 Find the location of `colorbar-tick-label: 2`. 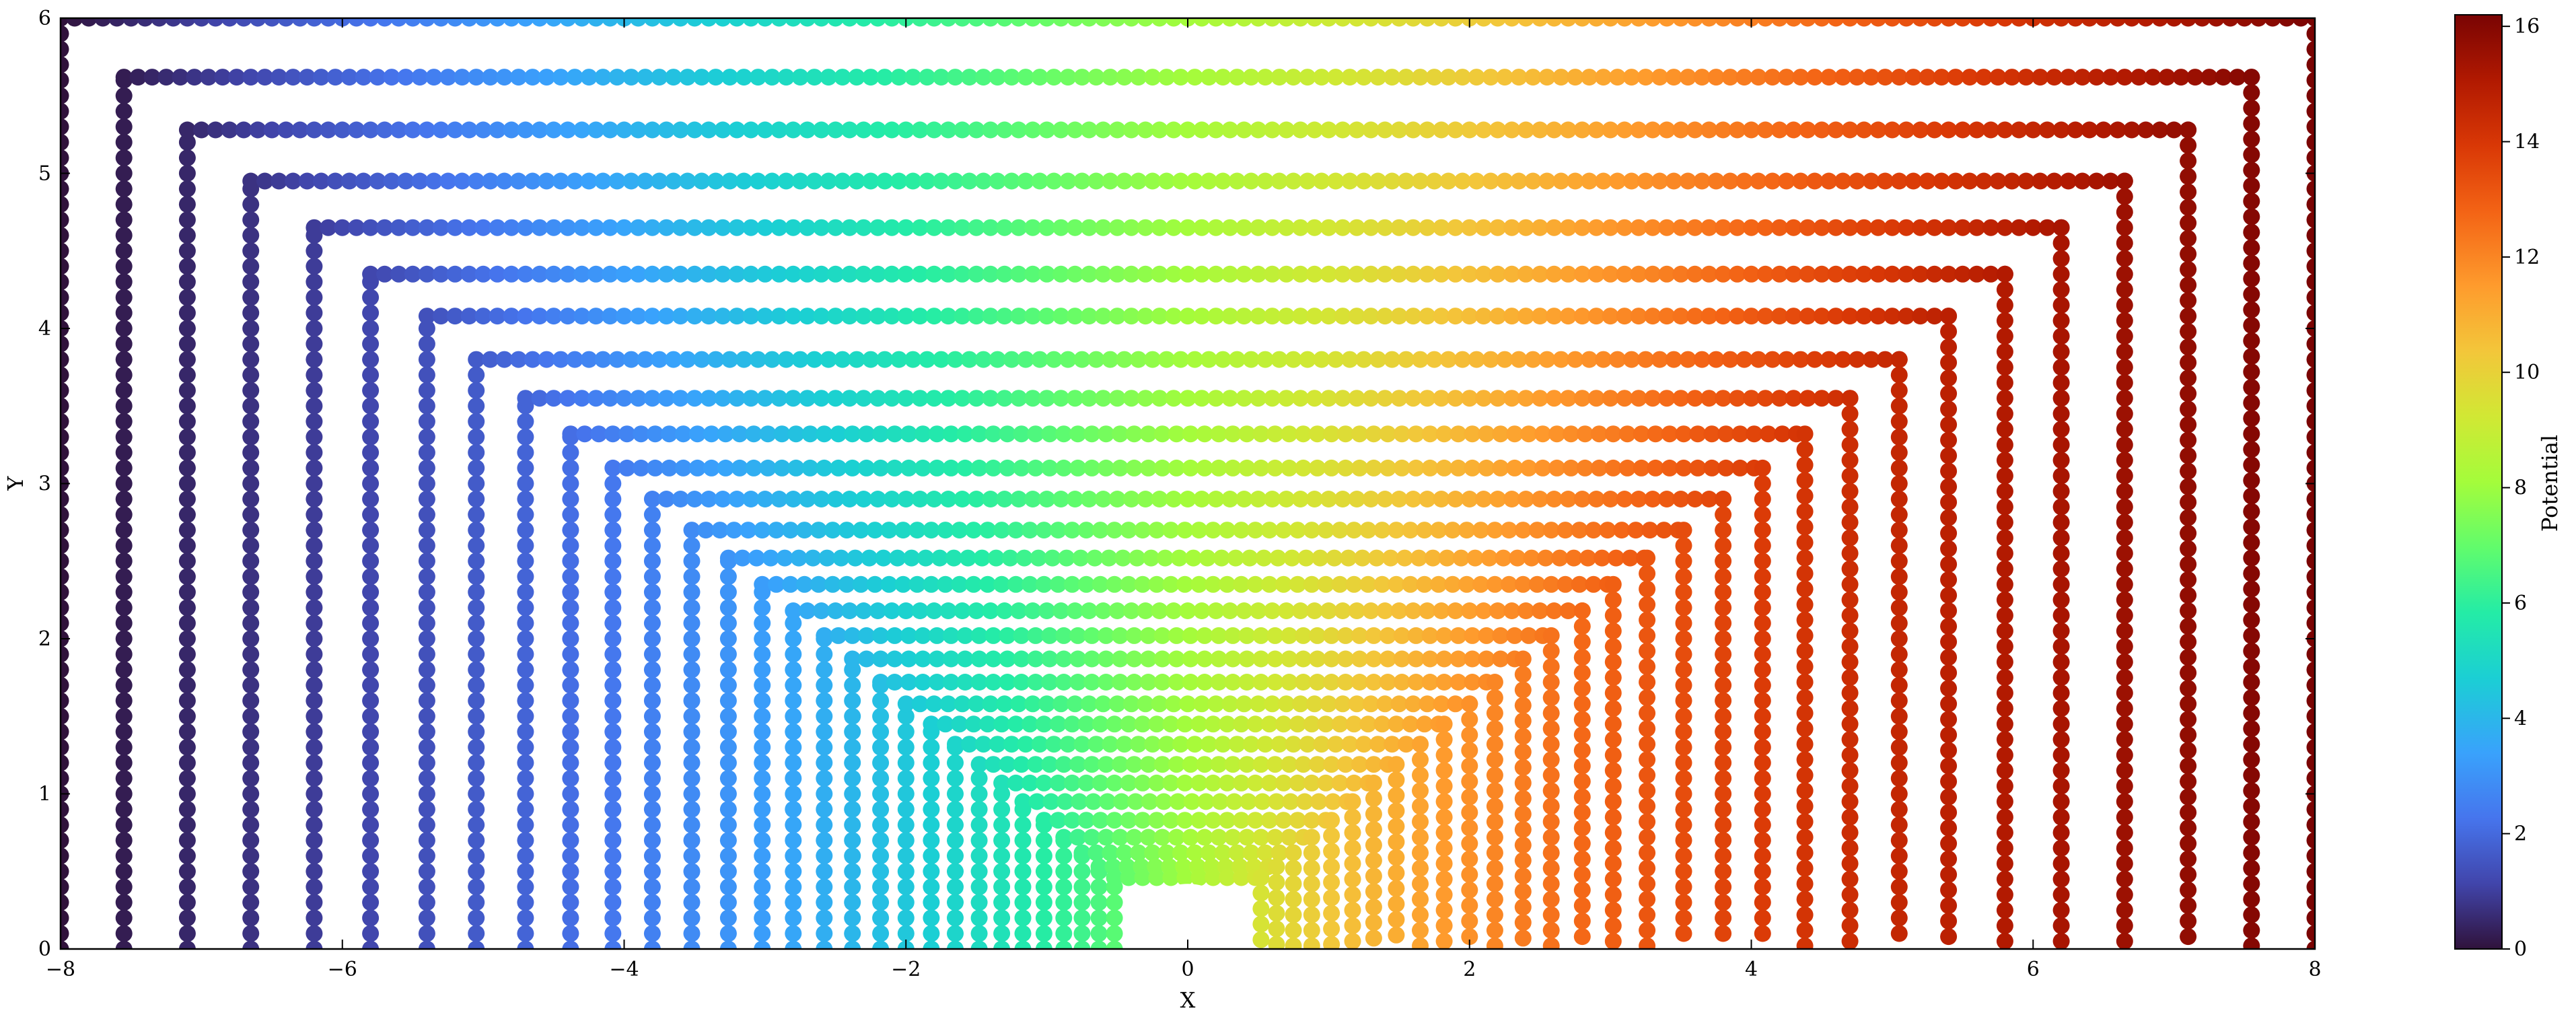

colorbar-tick-label: 2 is located at coordinates (2520, 834).